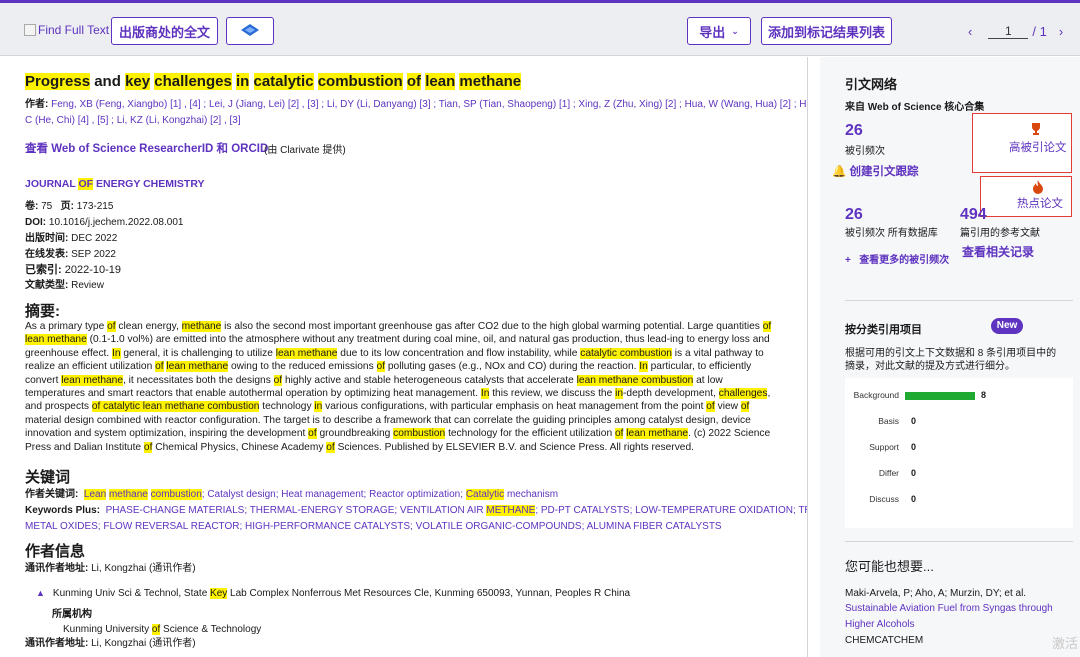 The height and width of the screenshot is (657, 1080). What do you see at coordinates (743, 394) in the screenshot?
I see `highlighted-term: challenges` at bounding box center [743, 394].